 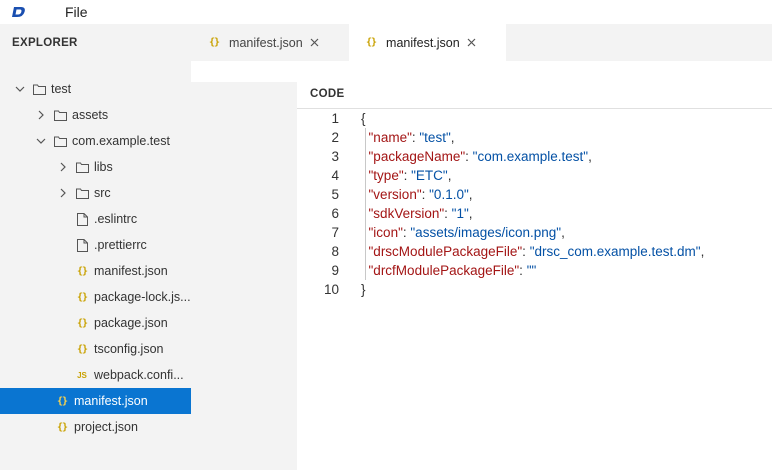 What do you see at coordinates (95, 349) in the screenshot?
I see `tree-file-tsconfig-json: {} tsconfig.json` at bounding box center [95, 349].